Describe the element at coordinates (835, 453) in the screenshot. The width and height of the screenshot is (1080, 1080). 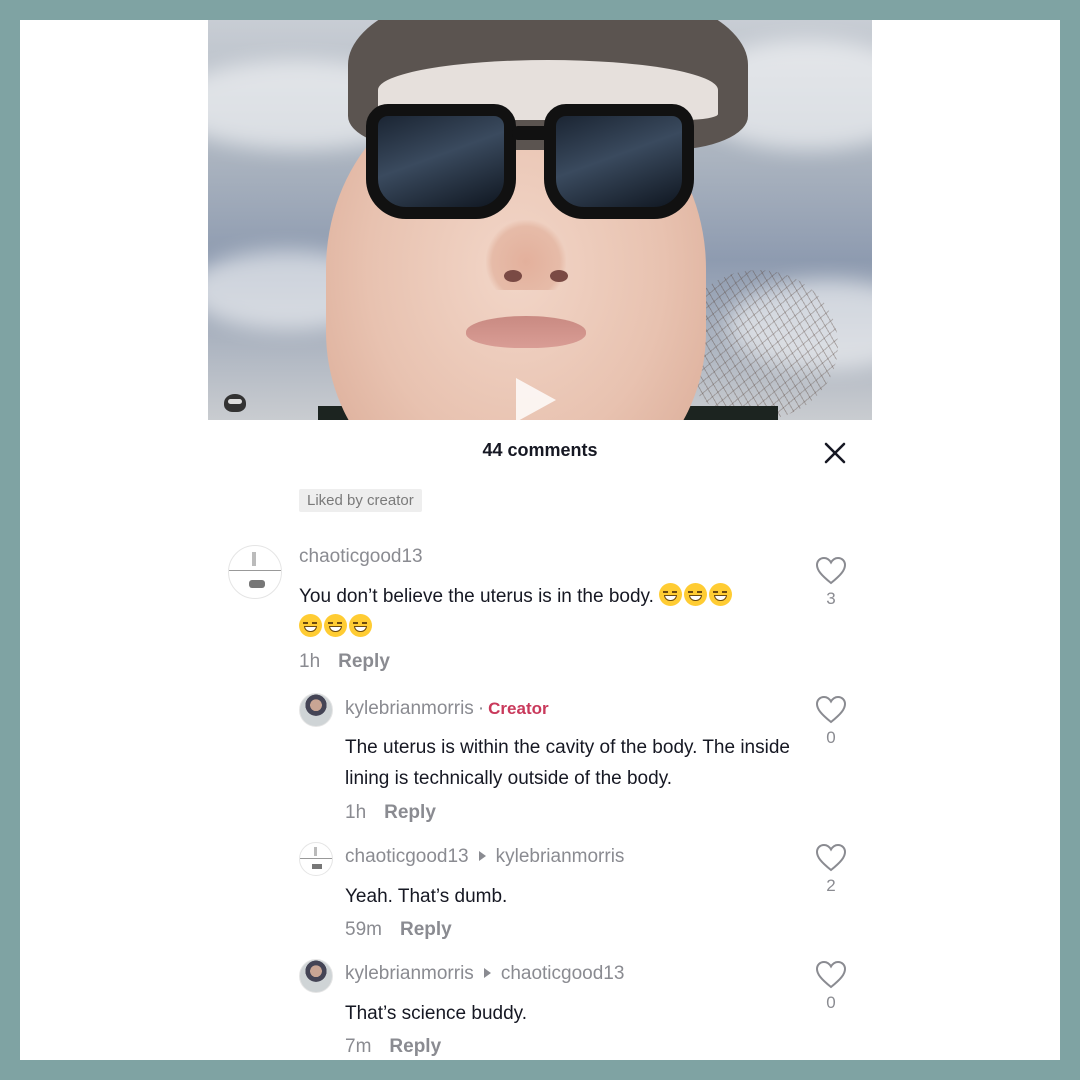
I see `close-icon` at that location.